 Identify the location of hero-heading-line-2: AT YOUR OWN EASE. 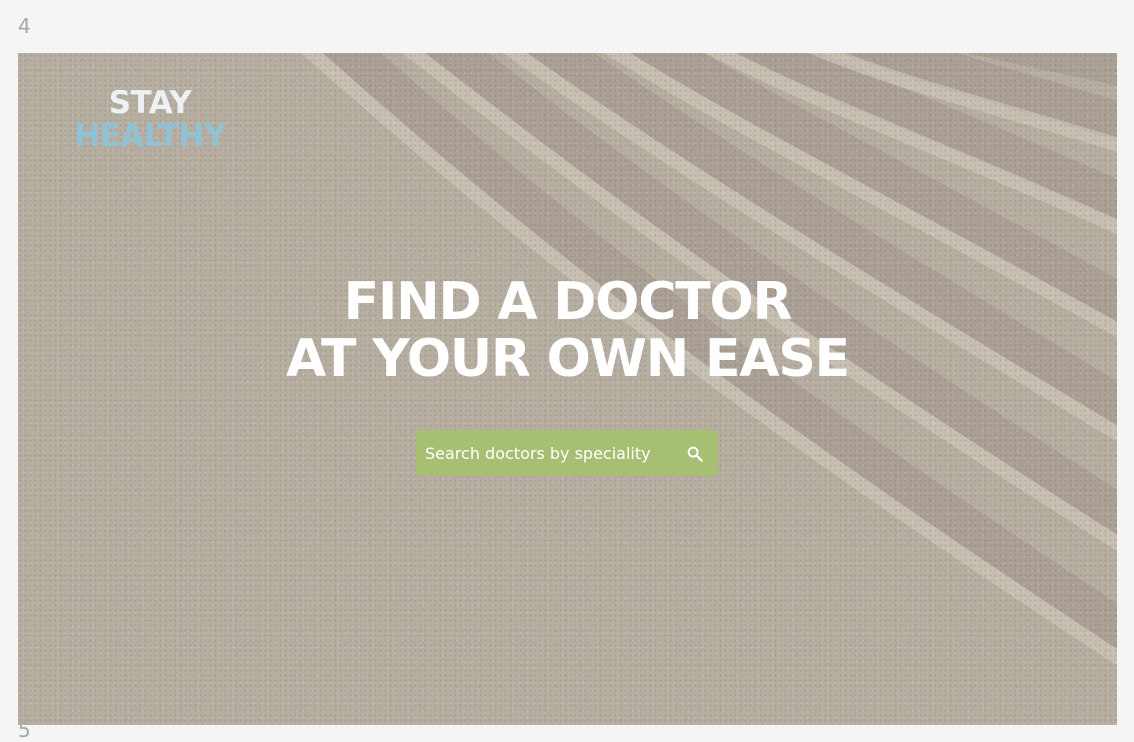
(568, 359).